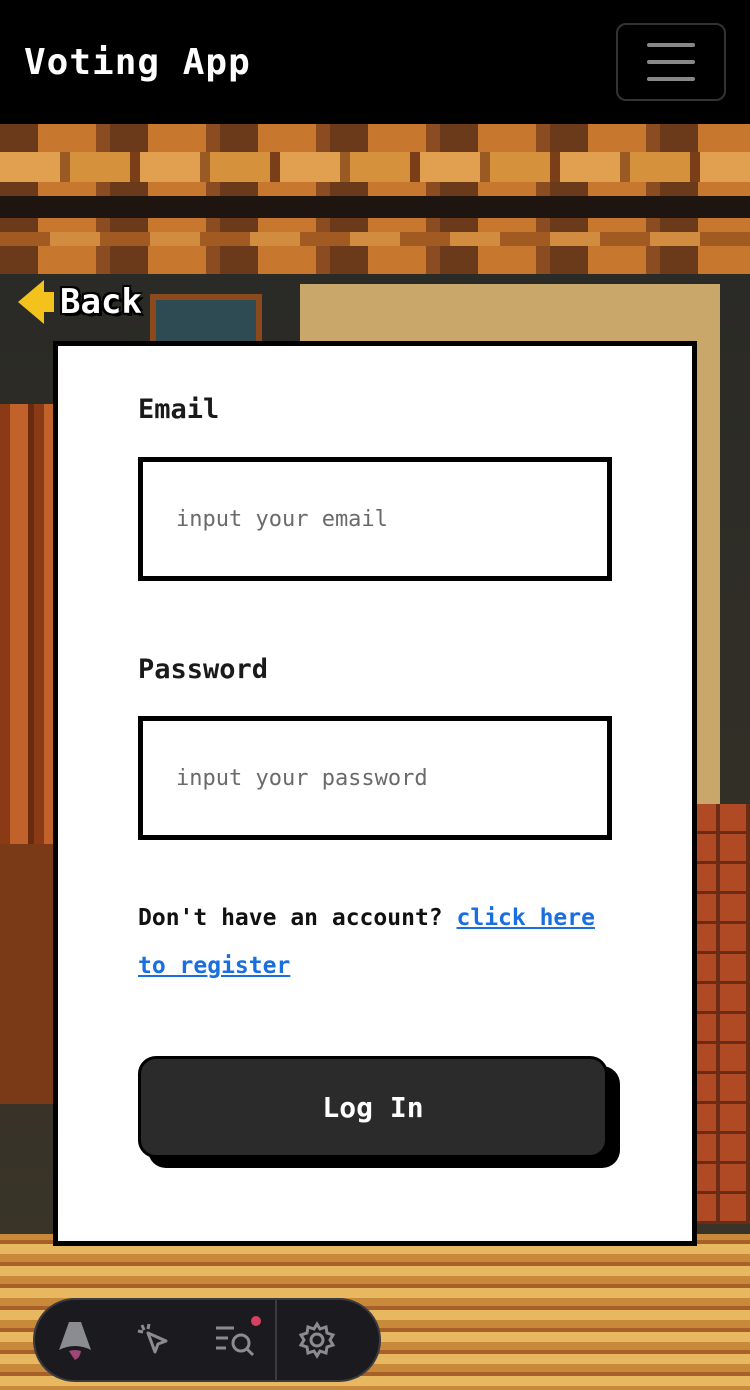 The height and width of the screenshot is (1390, 750). What do you see at coordinates (179, 409) in the screenshot?
I see `email-label: Email` at bounding box center [179, 409].